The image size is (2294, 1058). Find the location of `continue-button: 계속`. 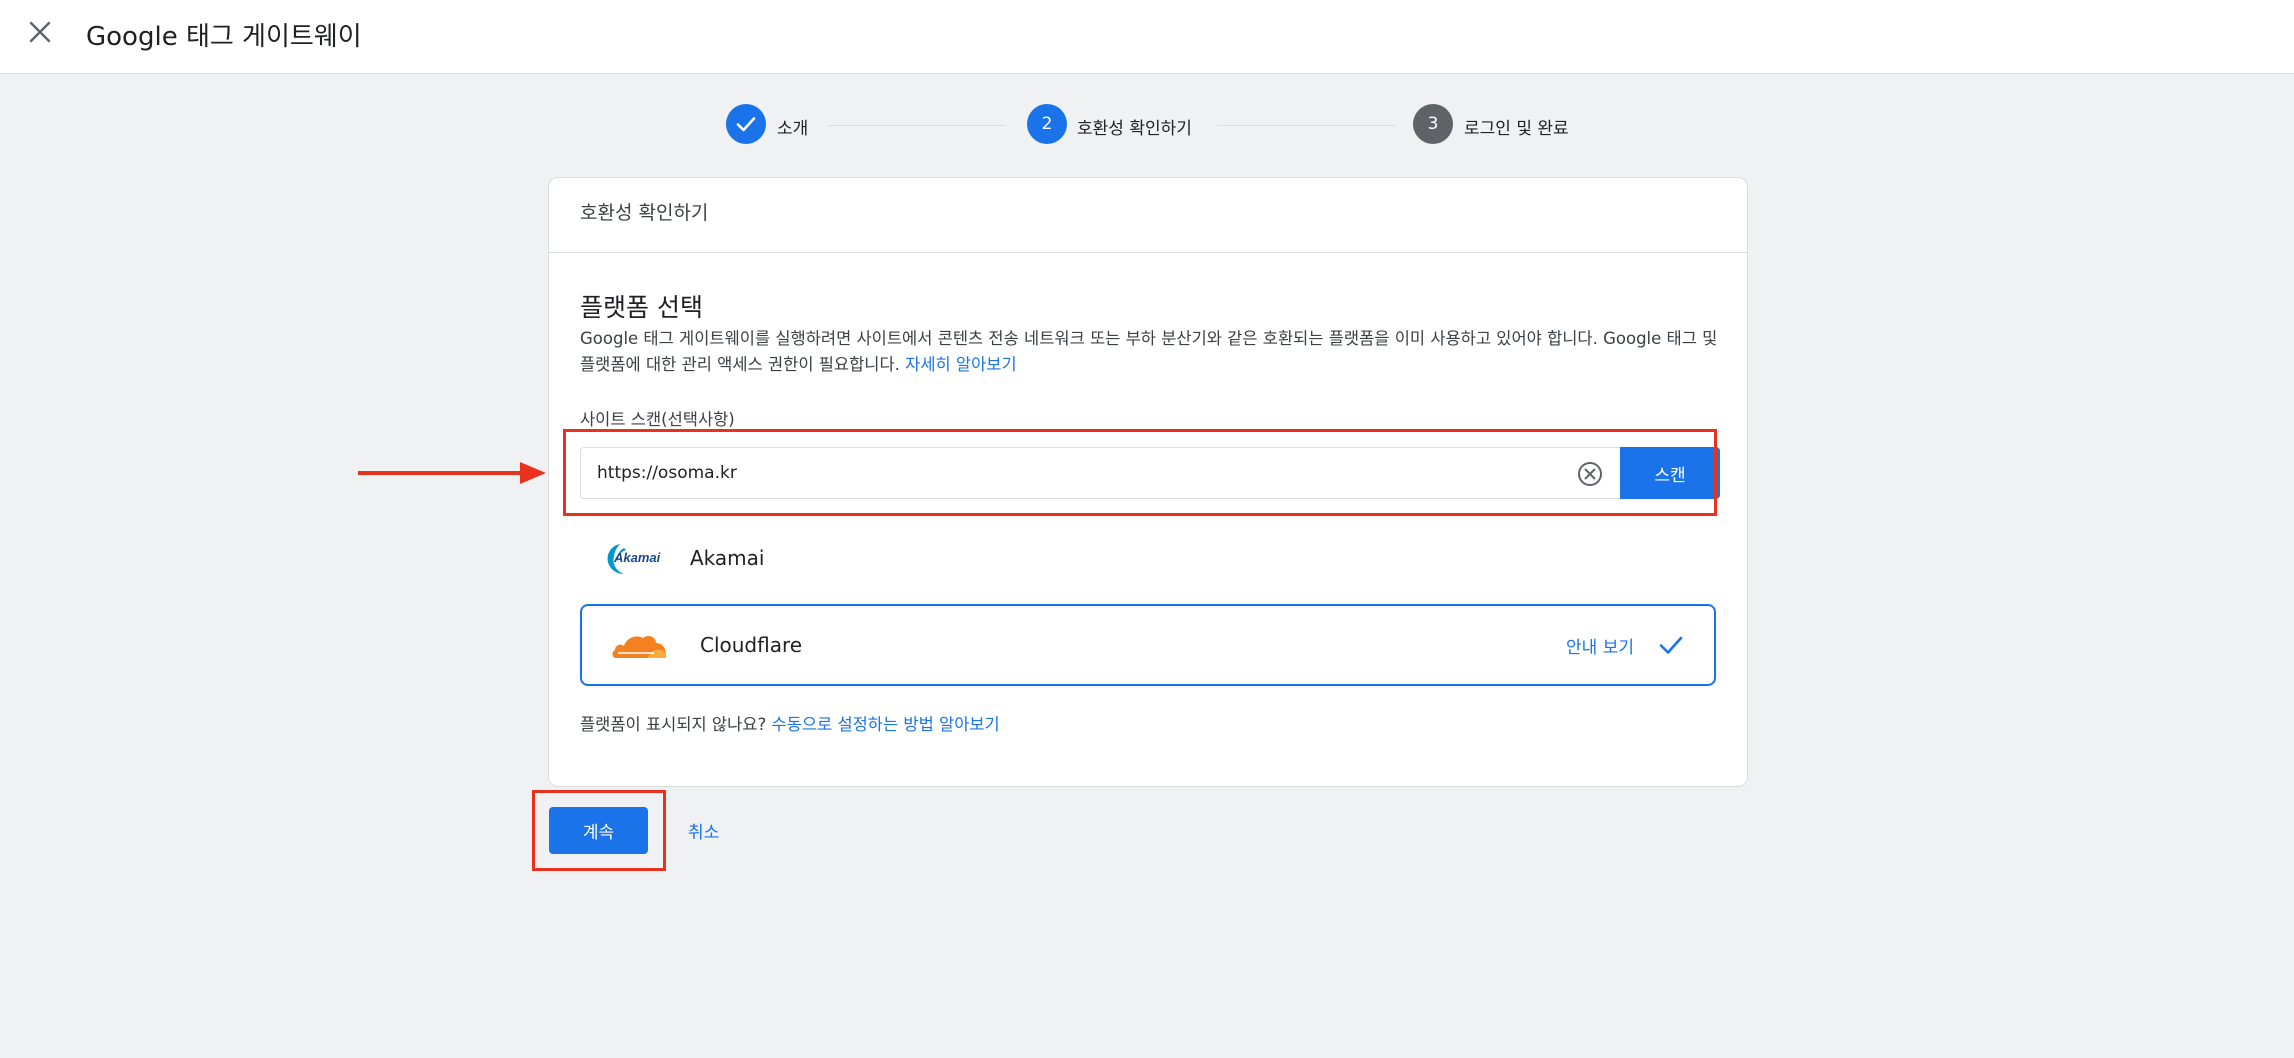

continue-button: 계속 is located at coordinates (598, 830).